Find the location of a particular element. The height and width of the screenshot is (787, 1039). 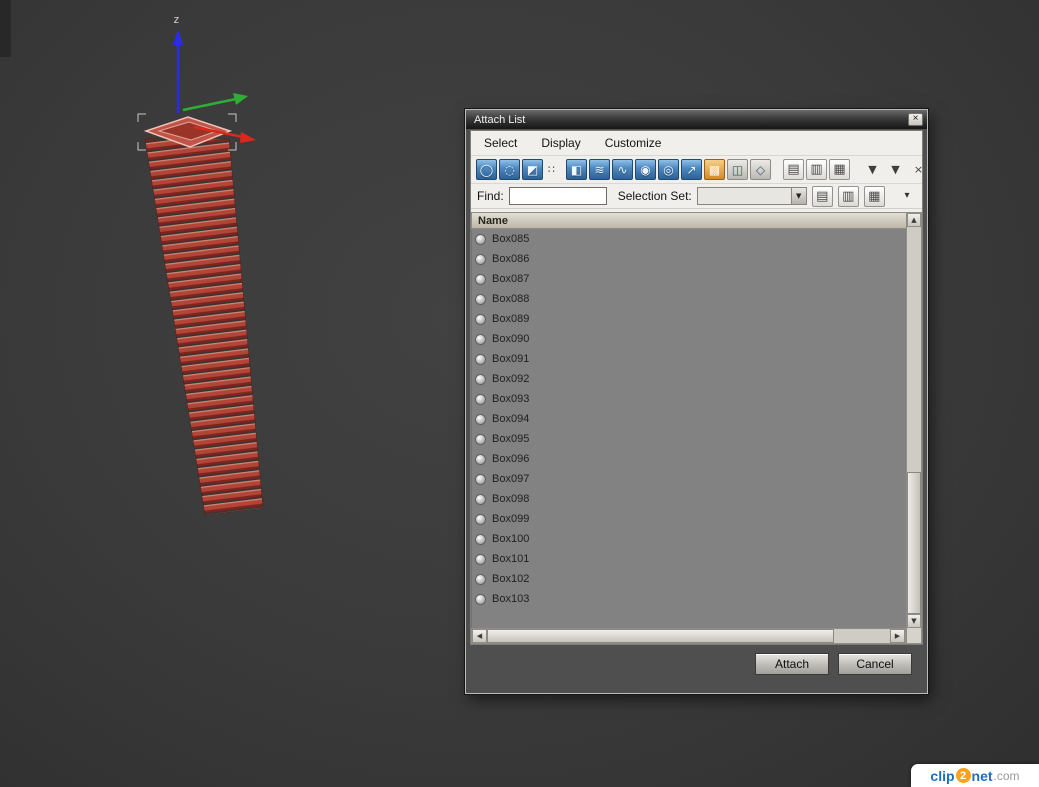

list-item: Box103 is located at coordinates (689, 599).